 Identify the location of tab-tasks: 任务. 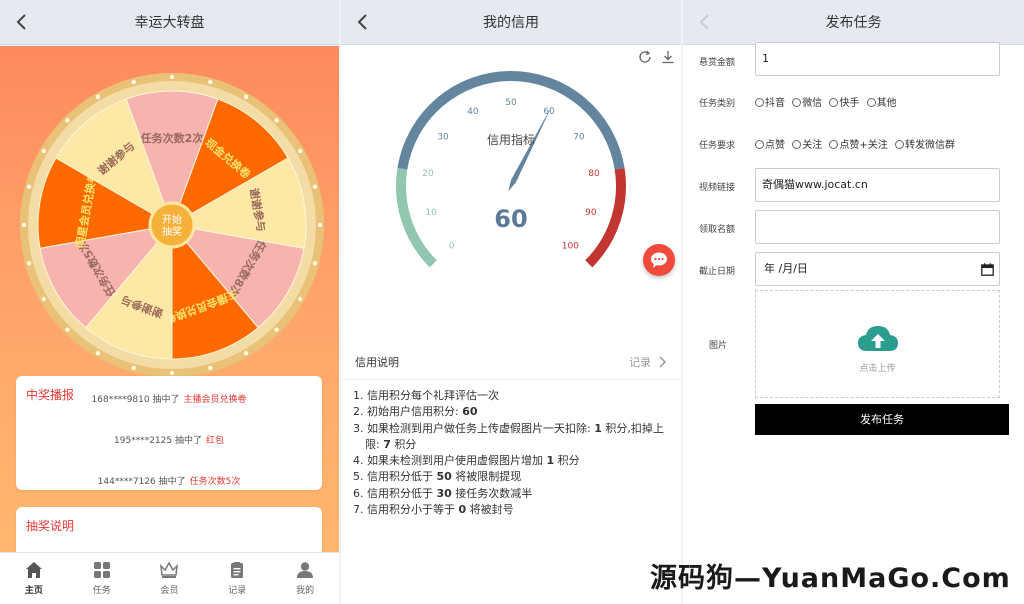
(102, 578).